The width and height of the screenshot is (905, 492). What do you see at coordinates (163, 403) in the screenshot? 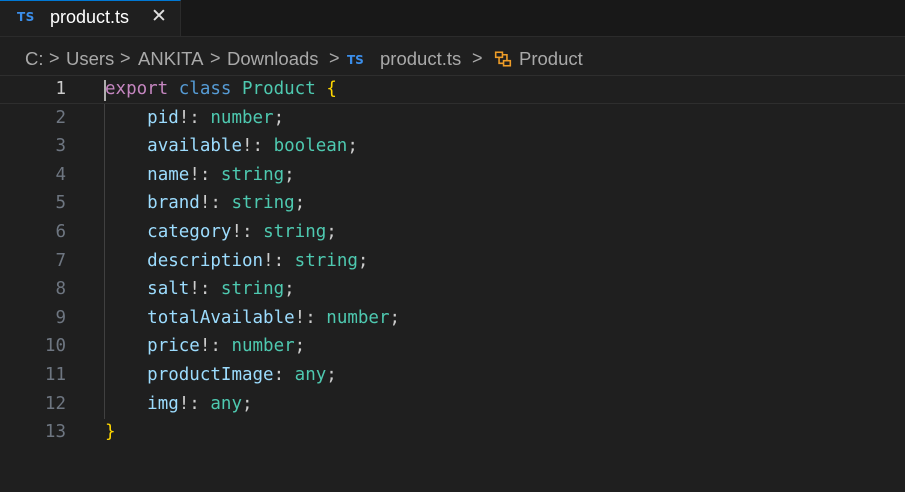
I see `code-token: img` at bounding box center [163, 403].